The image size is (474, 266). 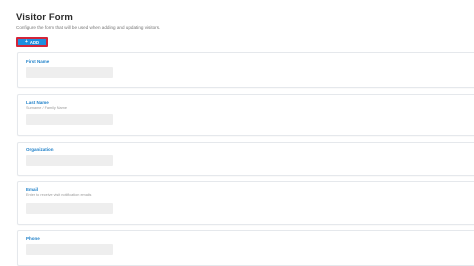 What do you see at coordinates (245, 70) in the screenshot?
I see `field-card-first-name: First Name` at bounding box center [245, 70].